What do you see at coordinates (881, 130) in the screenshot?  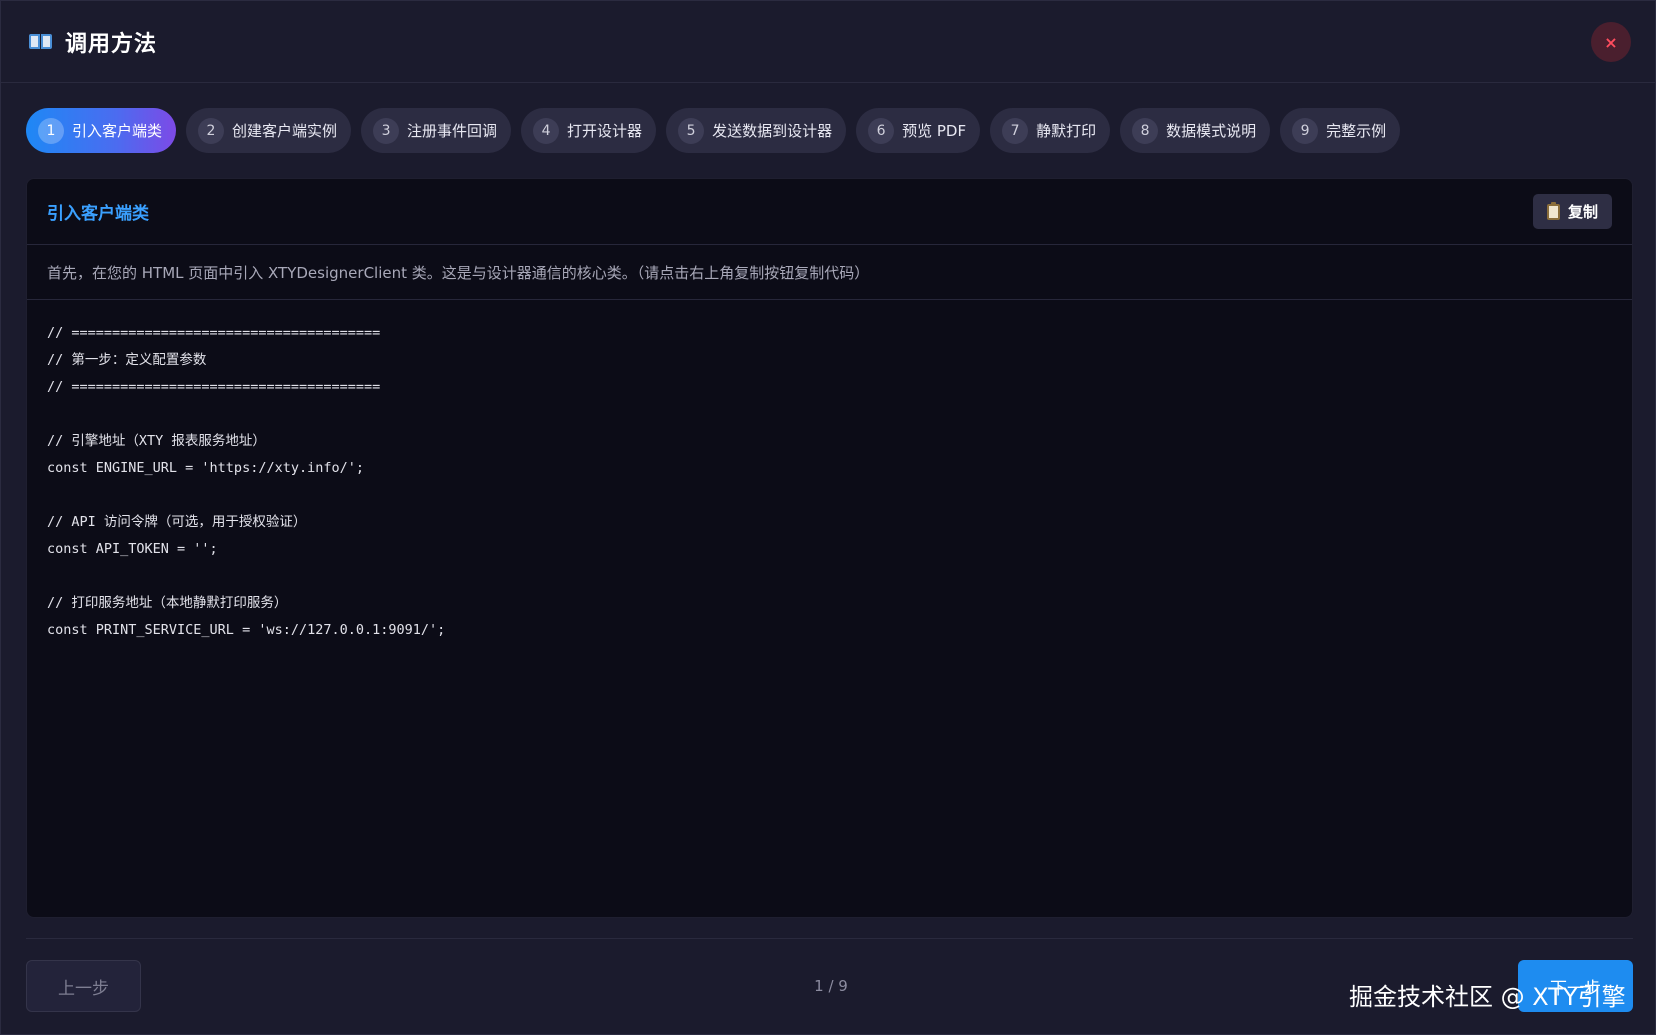 I see `step-number: 6` at bounding box center [881, 130].